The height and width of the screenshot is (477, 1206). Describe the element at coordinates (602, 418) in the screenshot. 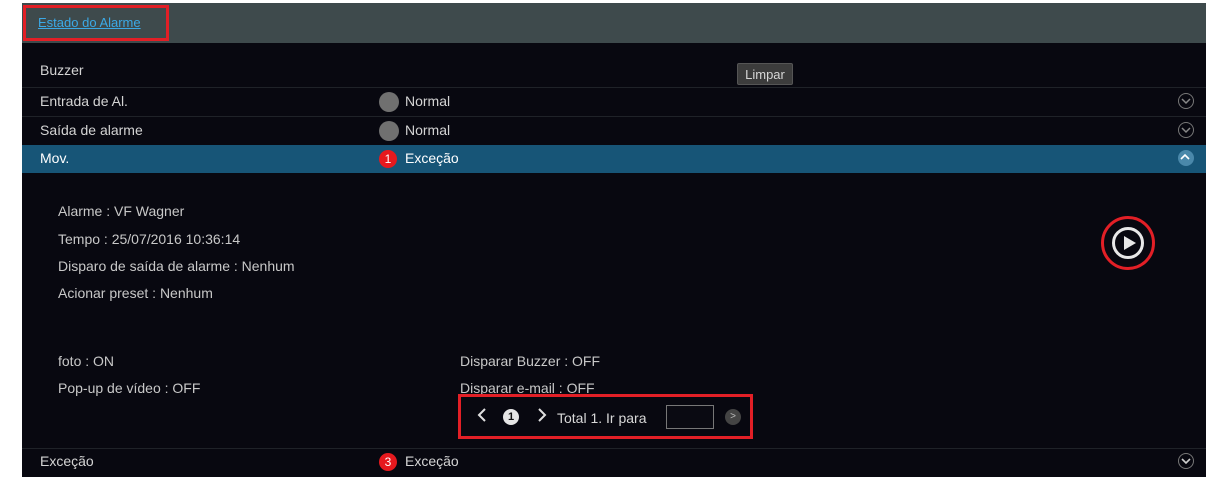

I see `pager-total-text: Total 1. Ir para` at that location.